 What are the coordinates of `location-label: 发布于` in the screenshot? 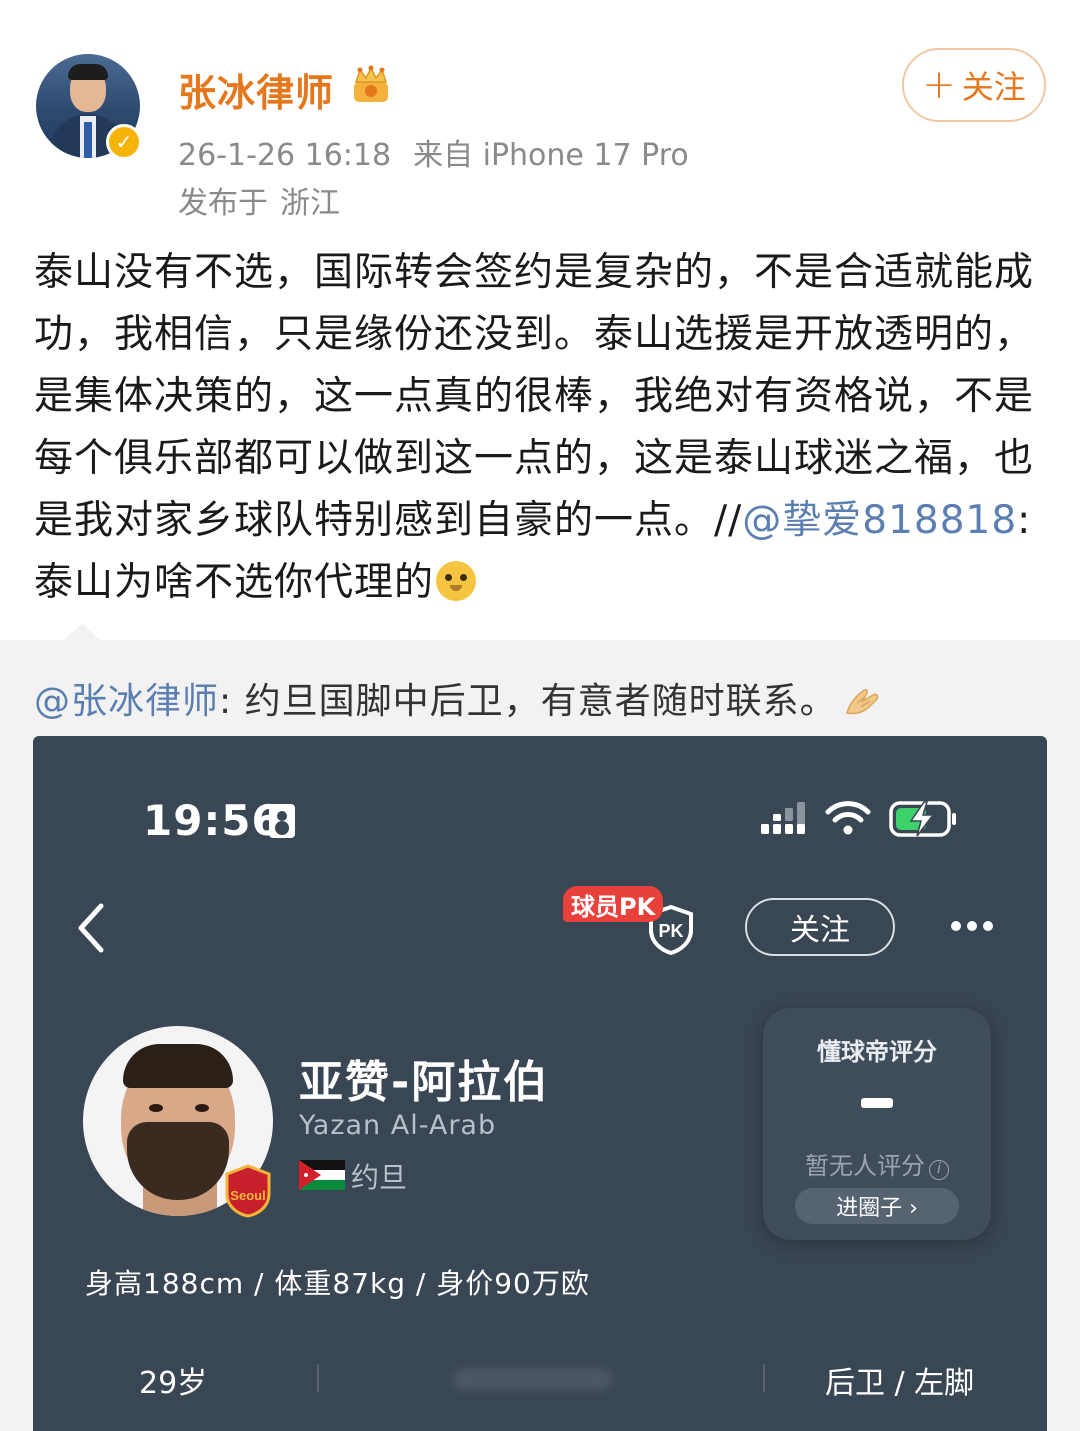 It's located at (223, 203).